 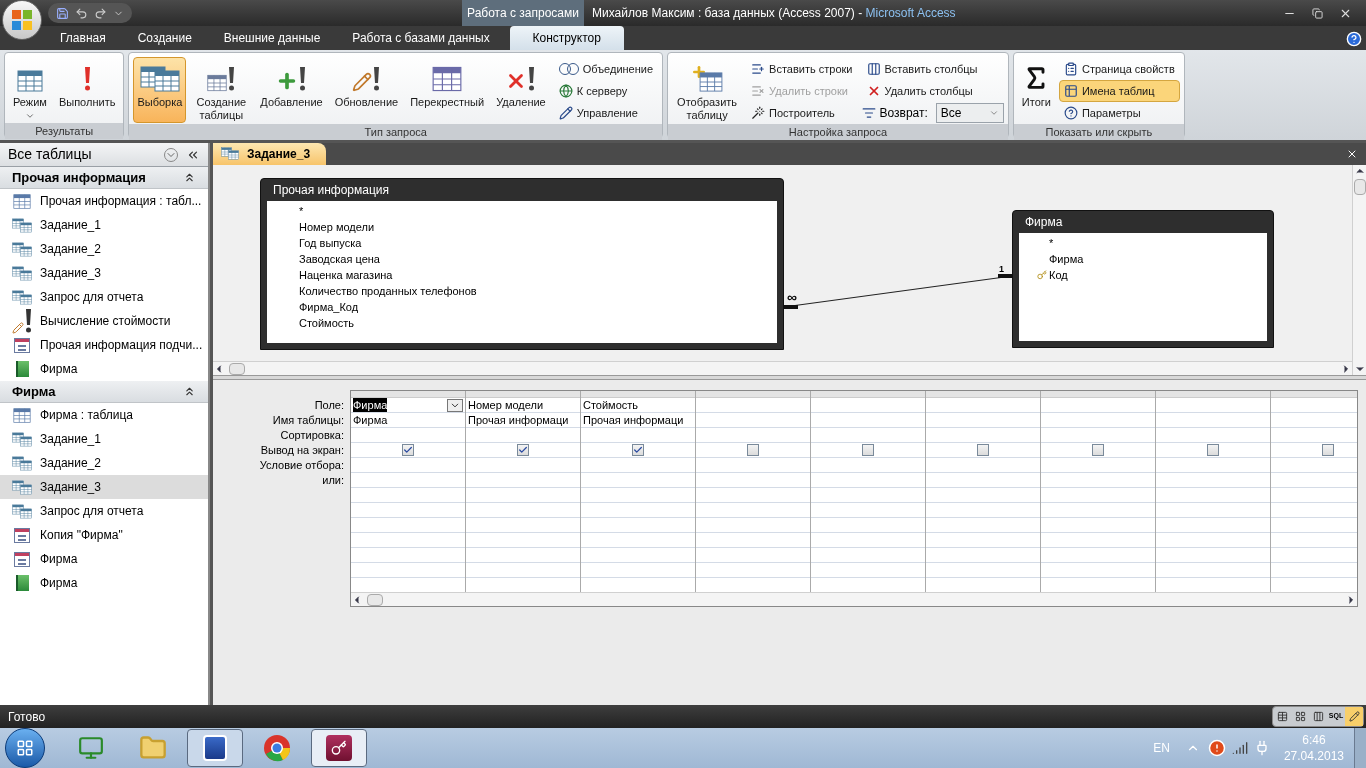 I want to click on ribbon-group-label: Настройка запроса, so click(x=838, y=132).